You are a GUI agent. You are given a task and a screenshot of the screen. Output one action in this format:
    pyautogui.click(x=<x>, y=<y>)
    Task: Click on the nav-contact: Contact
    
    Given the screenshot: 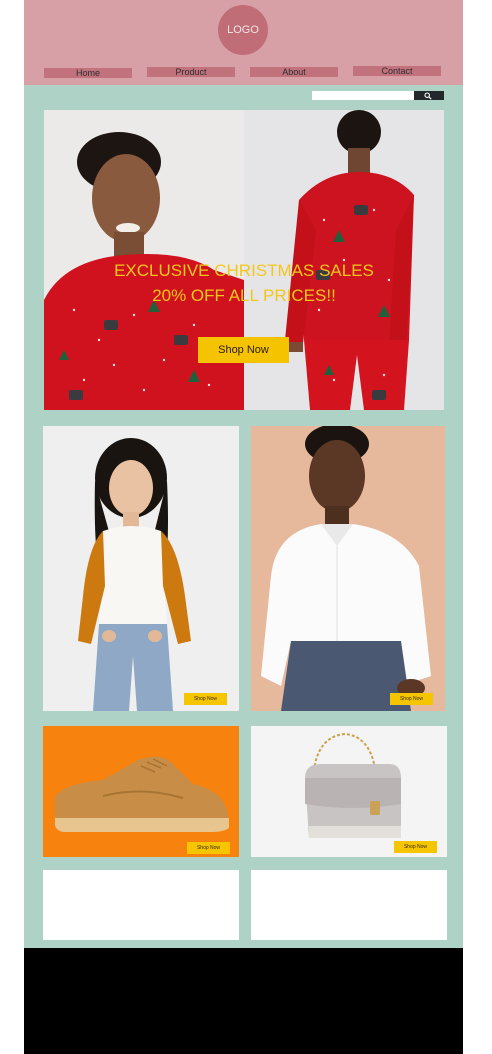 What is the action you would take?
    pyautogui.click(x=397, y=71)
    